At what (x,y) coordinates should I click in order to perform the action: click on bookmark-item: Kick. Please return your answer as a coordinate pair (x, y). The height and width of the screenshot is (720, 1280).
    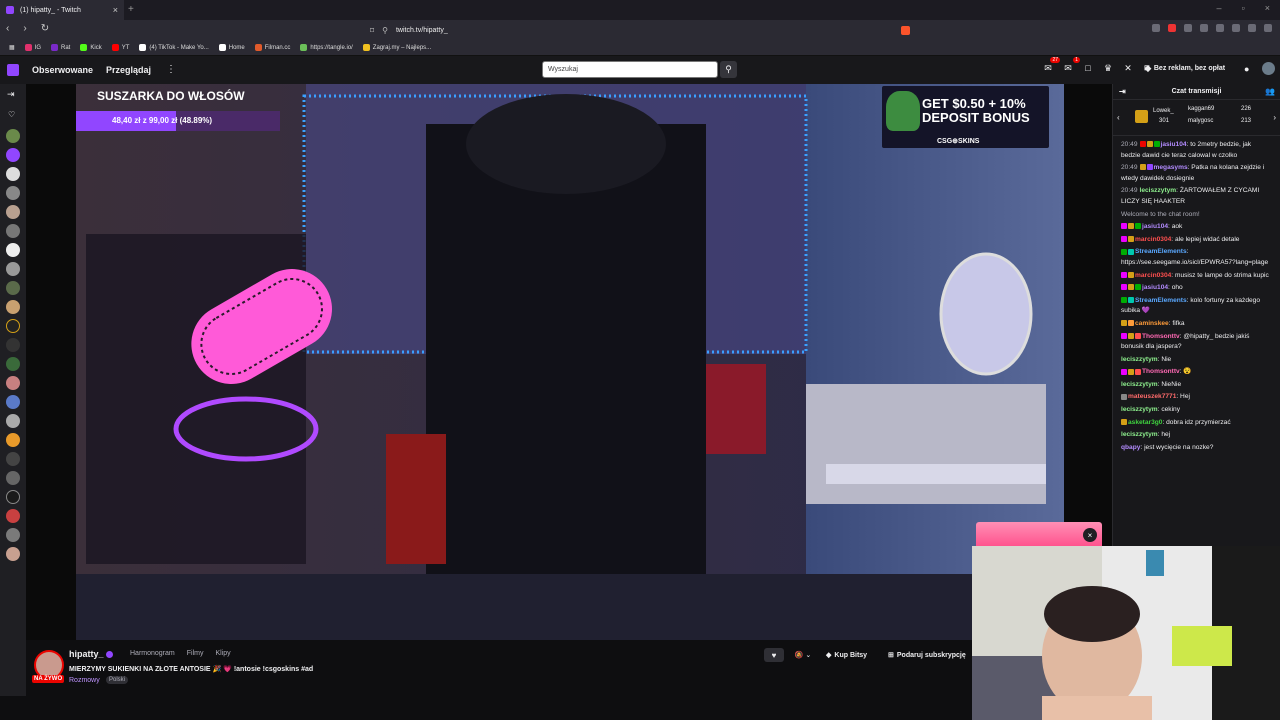
    Looking at the image, I should click on (90, 47).